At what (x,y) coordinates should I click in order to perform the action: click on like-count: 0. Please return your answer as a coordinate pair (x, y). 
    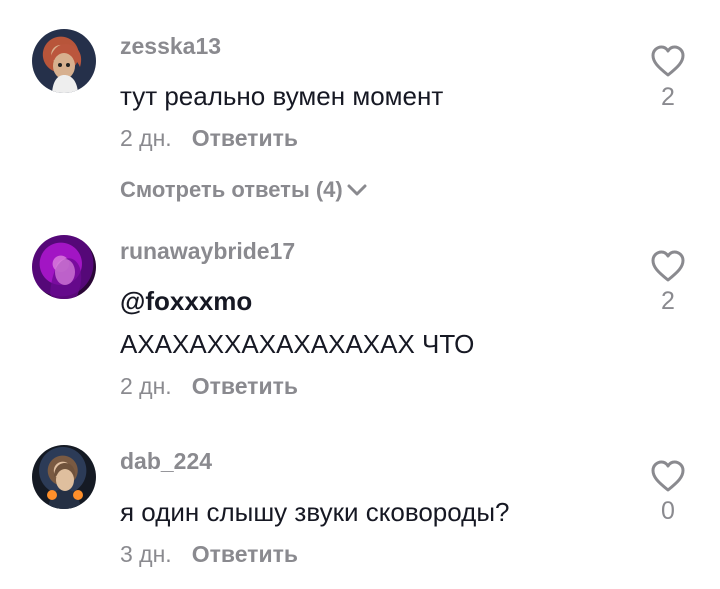
    Looking at the image, I should click on (668, 511).